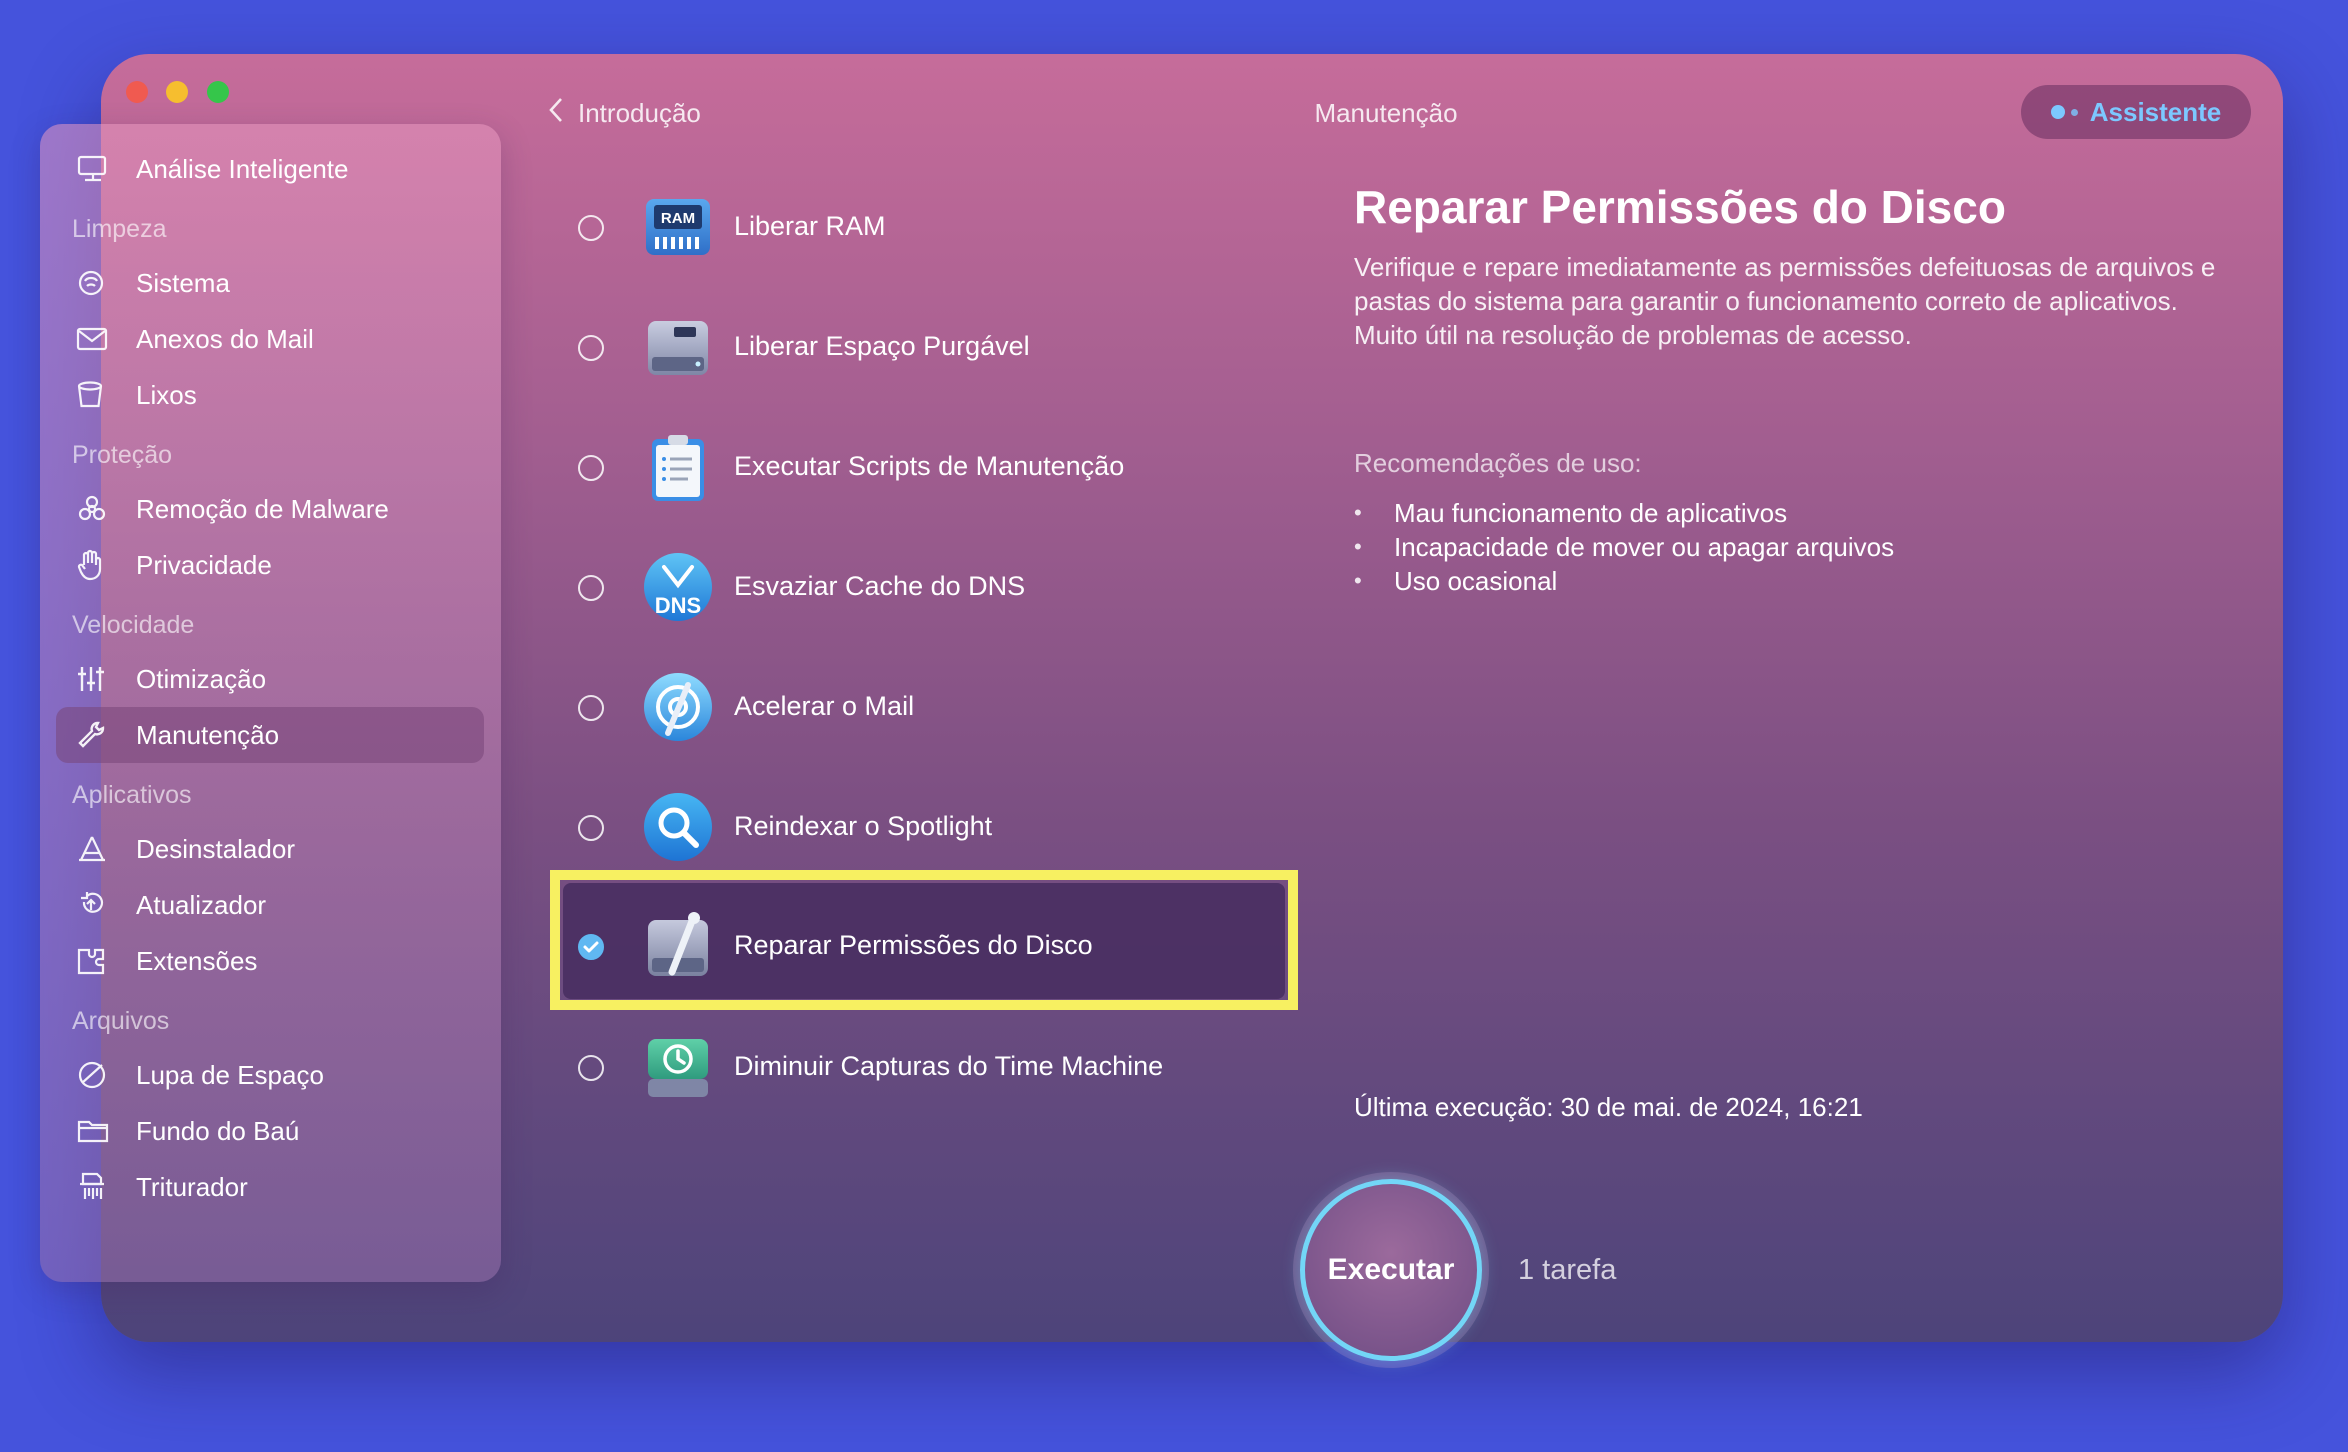  Describe the element at coordinates (863, 826) in the screenshot. I see `task-label: Reindexar o Spotlight` at that location.